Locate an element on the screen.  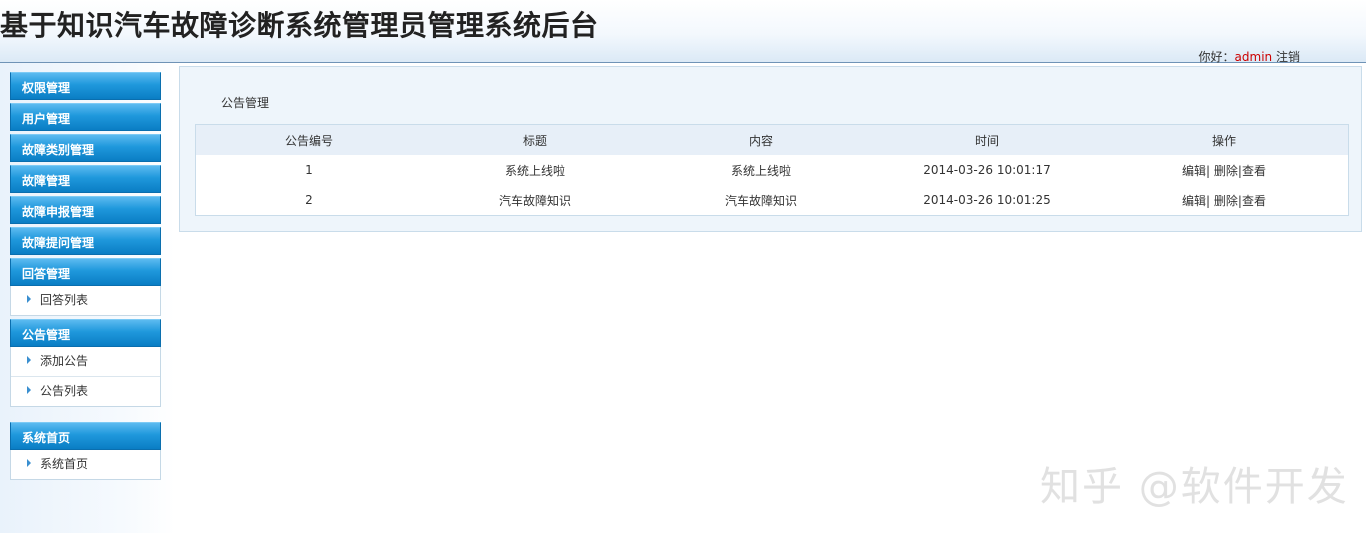
cell-title: 系统上线啦 is located at coordinates (534, 170).